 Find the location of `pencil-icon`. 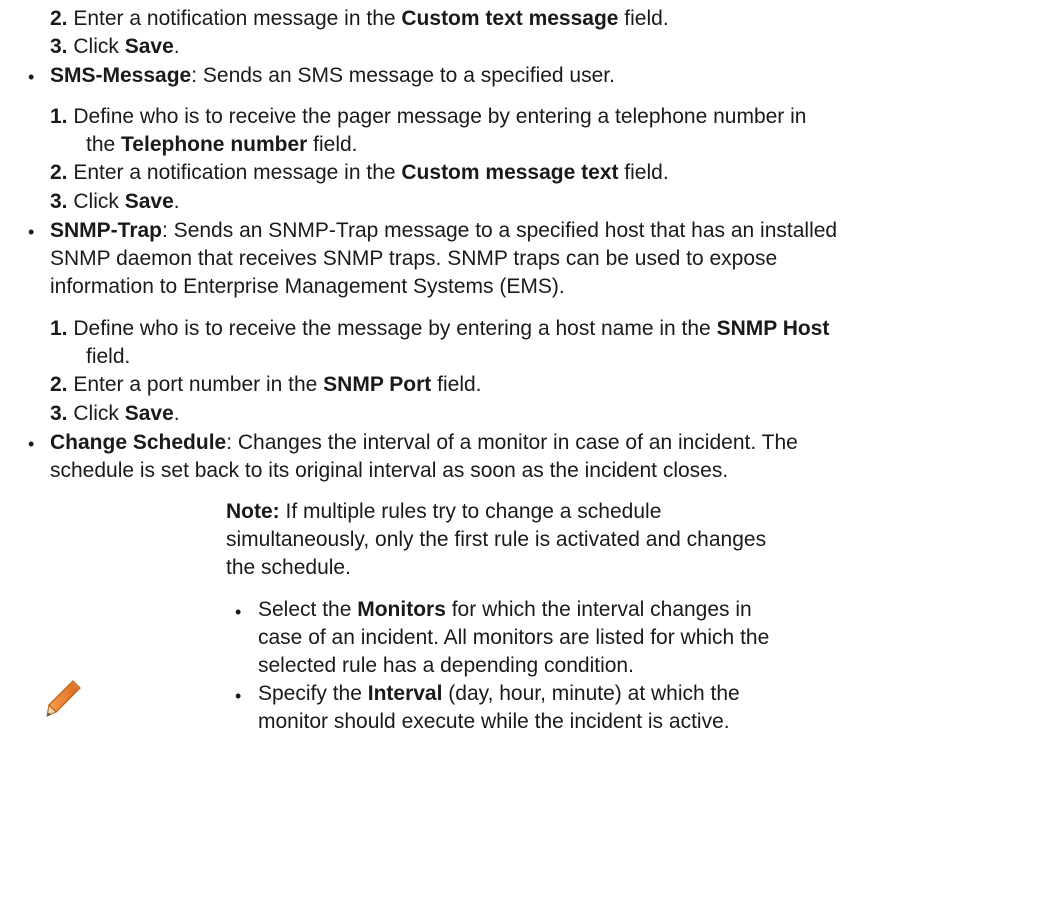

pencil-icon is located at coordinates (63, 698).